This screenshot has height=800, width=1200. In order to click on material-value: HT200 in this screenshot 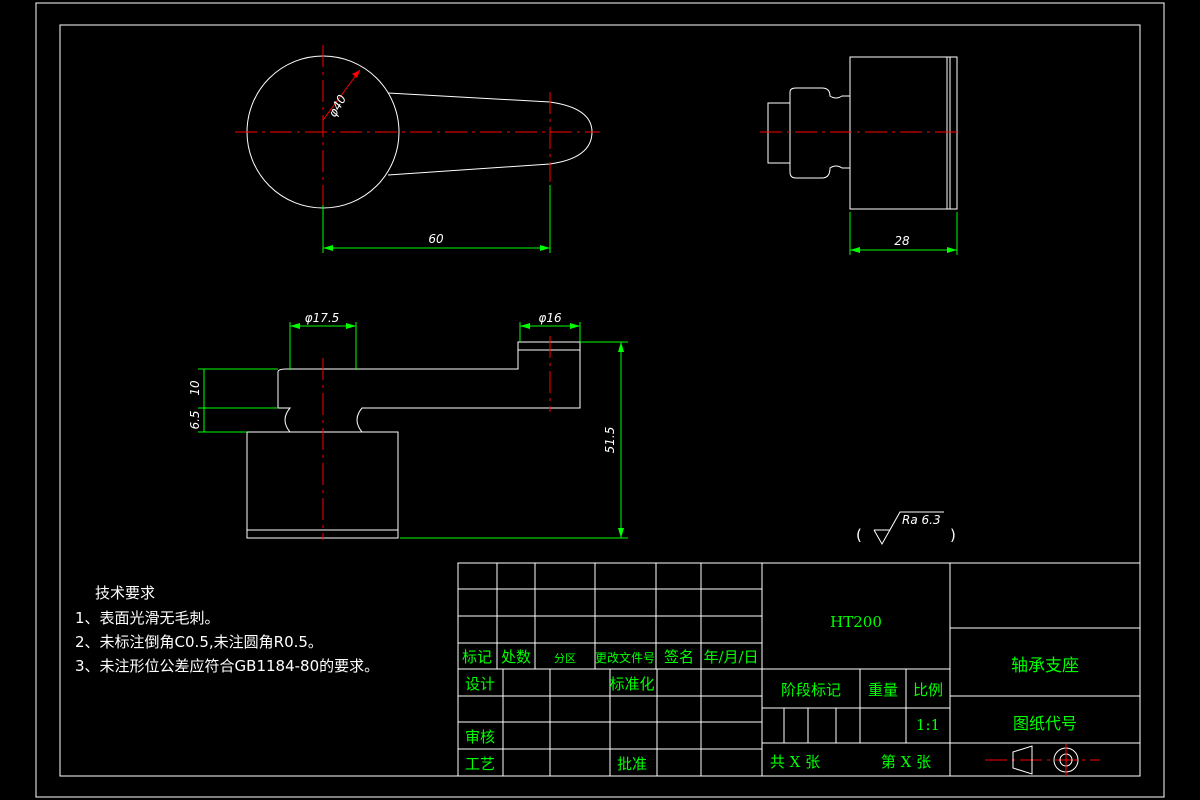, I will do `click(856, 622)`.